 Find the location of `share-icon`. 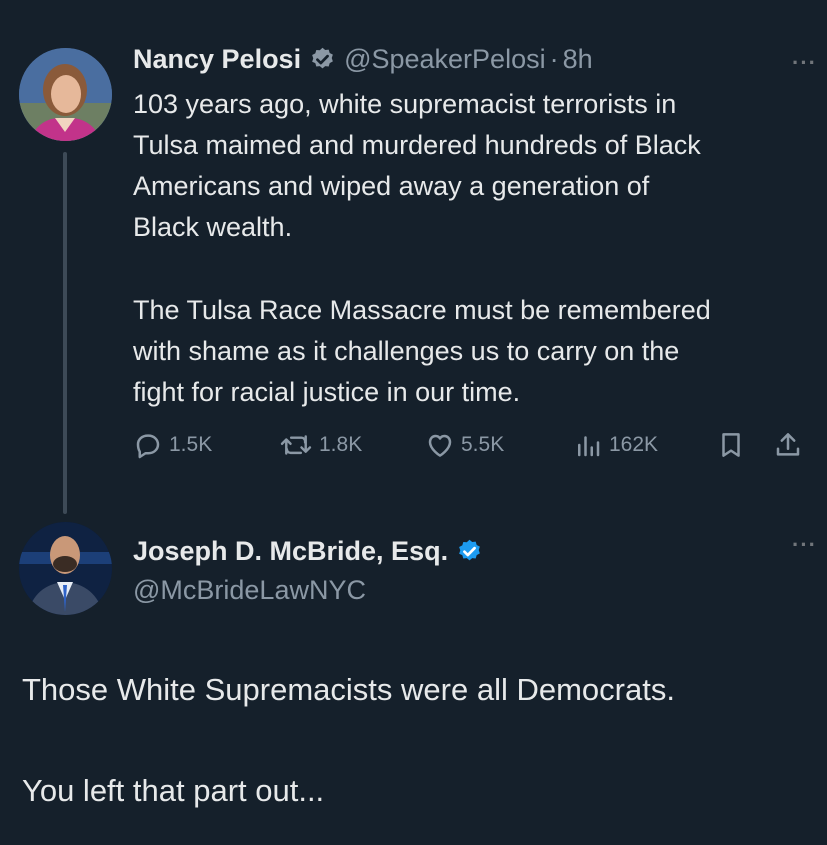

share-icon is located at coordinates (788, 444).